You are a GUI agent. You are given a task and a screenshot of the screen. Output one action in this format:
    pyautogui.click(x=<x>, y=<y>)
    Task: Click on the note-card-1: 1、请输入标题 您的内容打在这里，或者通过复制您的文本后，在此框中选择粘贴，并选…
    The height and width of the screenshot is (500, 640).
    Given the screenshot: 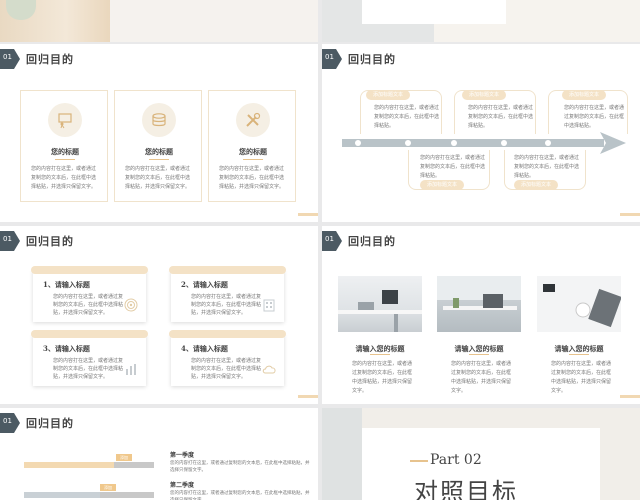 What is the action you would take?
    pyautogui.click(x=89, y=294)
    